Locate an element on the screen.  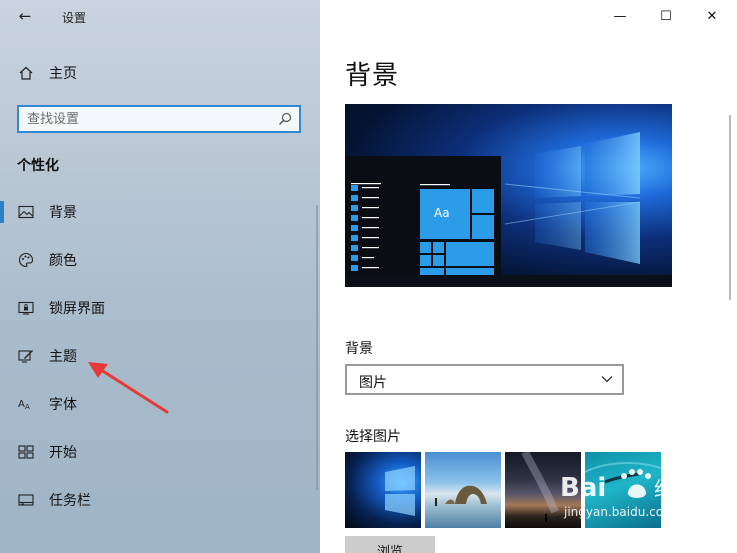
sidebar-item-start: 开始 is located at coordinates (158, 460).